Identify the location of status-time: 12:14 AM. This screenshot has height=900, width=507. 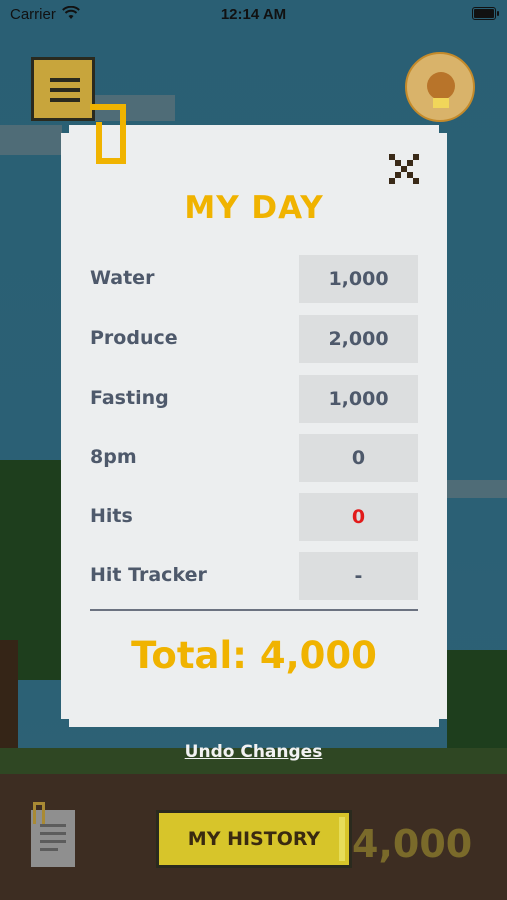
(253, 14).